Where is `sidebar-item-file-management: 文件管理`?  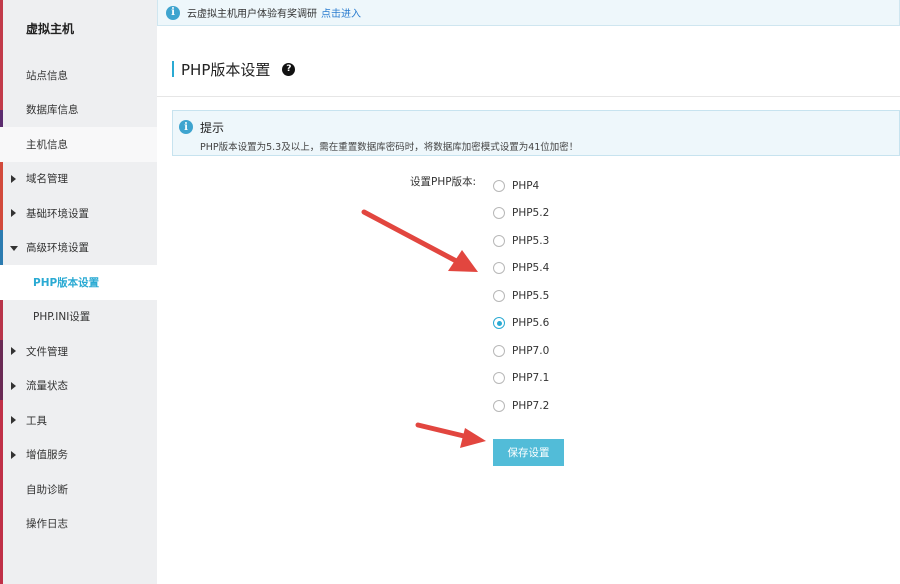 sidebar-item-file-management: 文件管理 is located at coordinates (78, 351).